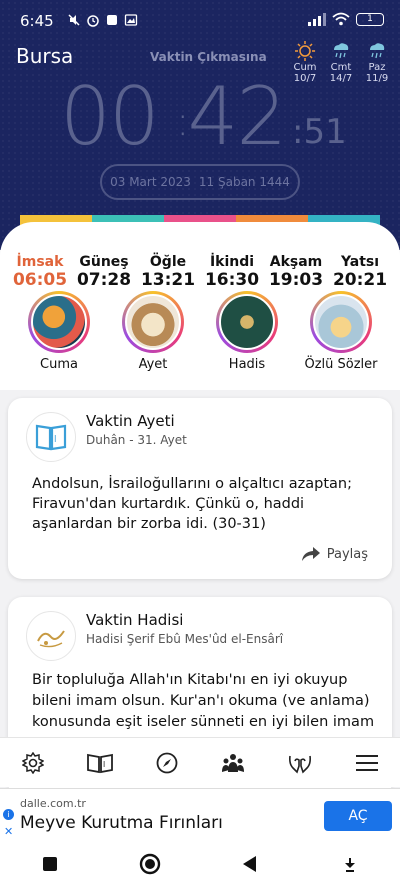  Describe the element at coordinates (112, 20) in the screenshot. I see `notification-icon` at that location.